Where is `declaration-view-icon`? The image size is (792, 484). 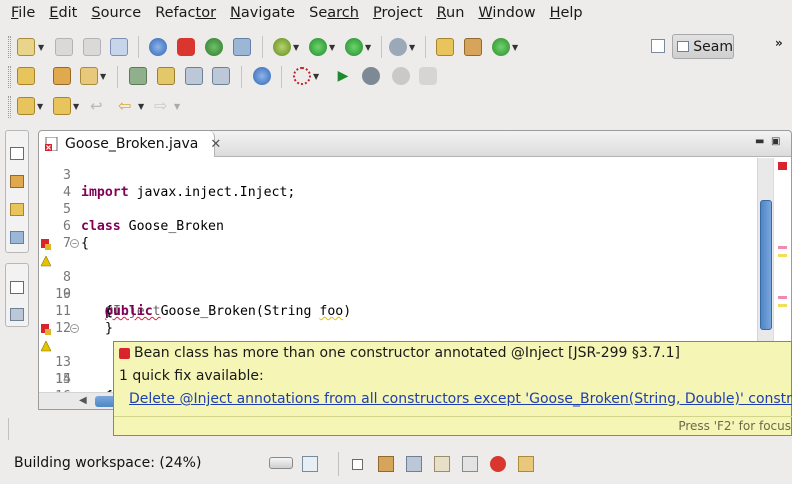 declaration-view-icon is located at coordinates (470, 464).